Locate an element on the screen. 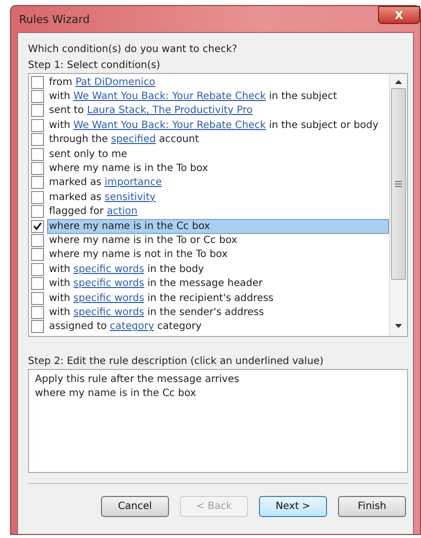 This screenshot has width=421, height=538. condition-item: where my name is not in the To box is located at coordinates (218, 254).